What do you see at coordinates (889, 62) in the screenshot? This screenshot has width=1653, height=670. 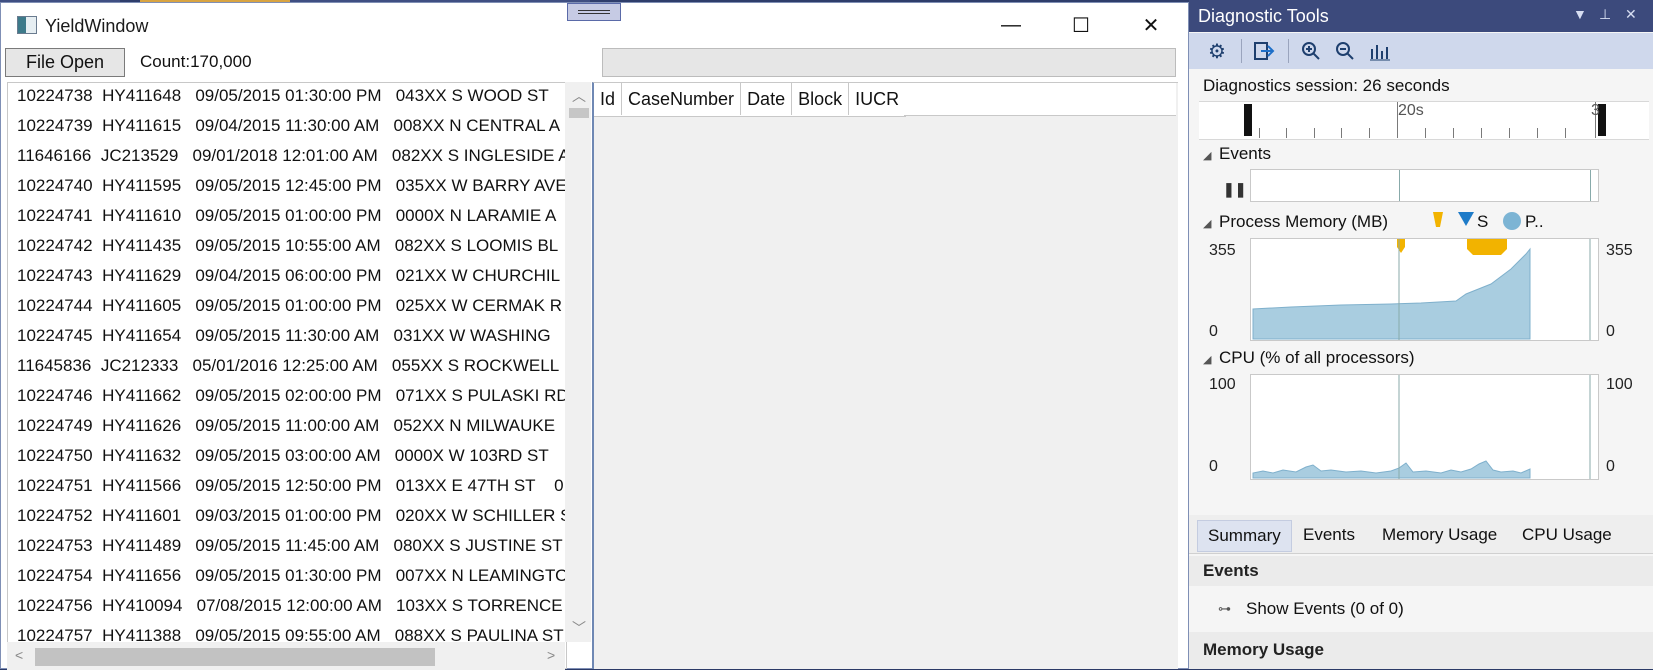 I see `progress-bar` at bounding box center [889, 62].